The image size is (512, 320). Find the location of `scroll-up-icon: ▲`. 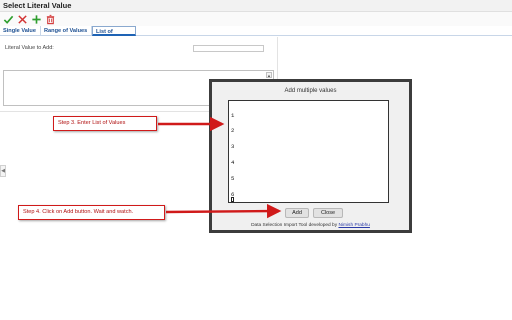

scroll-up-icon: ▲ is located at coordinates (269, 75).